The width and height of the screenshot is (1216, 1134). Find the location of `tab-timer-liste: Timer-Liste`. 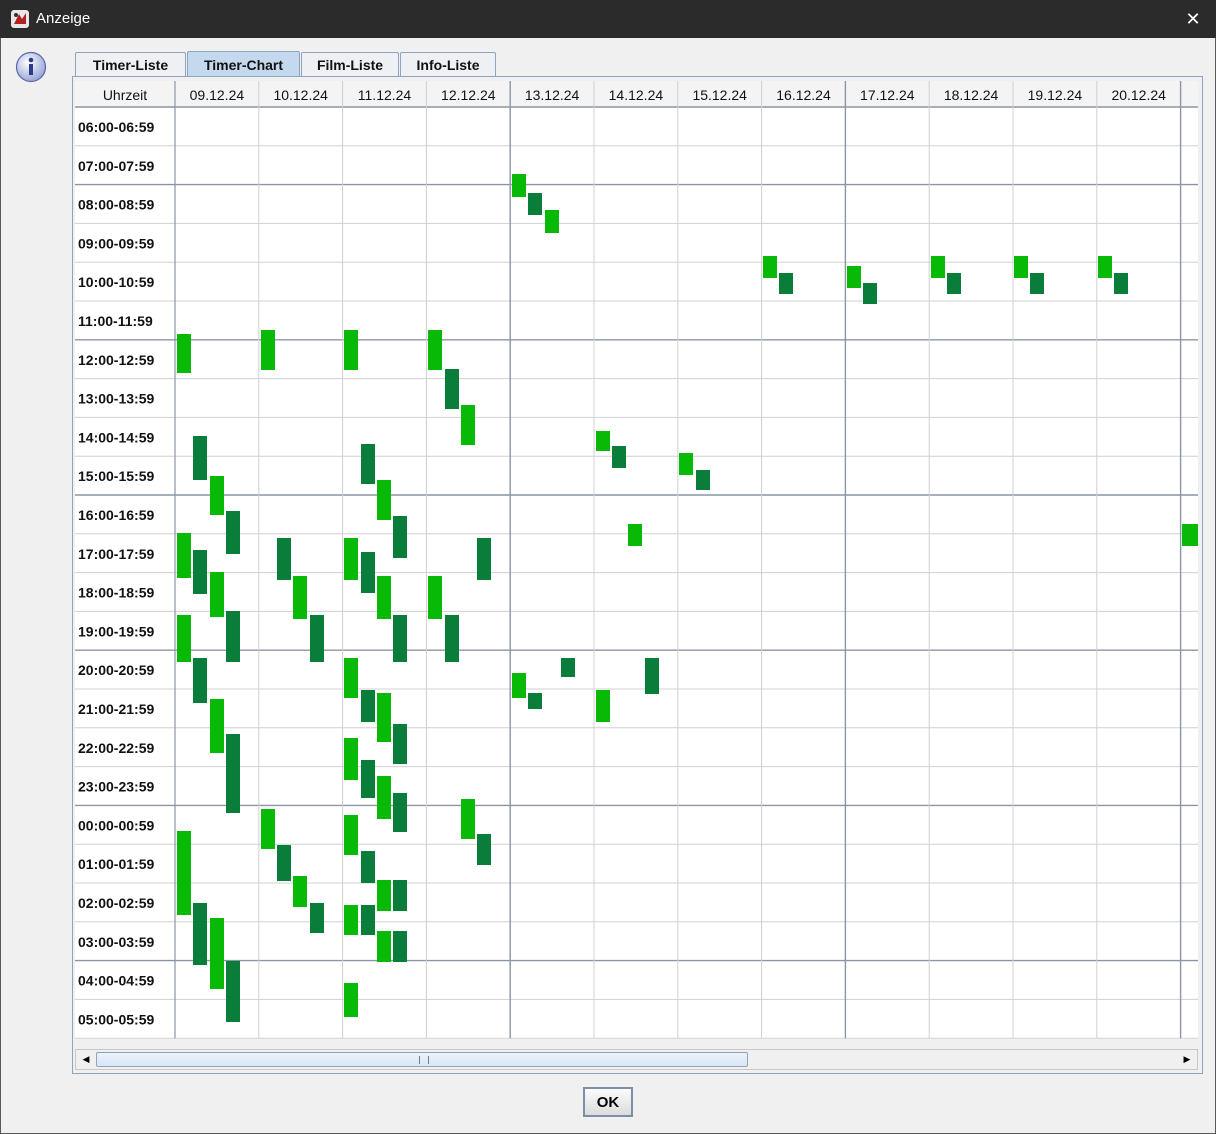

tab-timer-liste: Timer-Liste is located at coordinates (130, 64).